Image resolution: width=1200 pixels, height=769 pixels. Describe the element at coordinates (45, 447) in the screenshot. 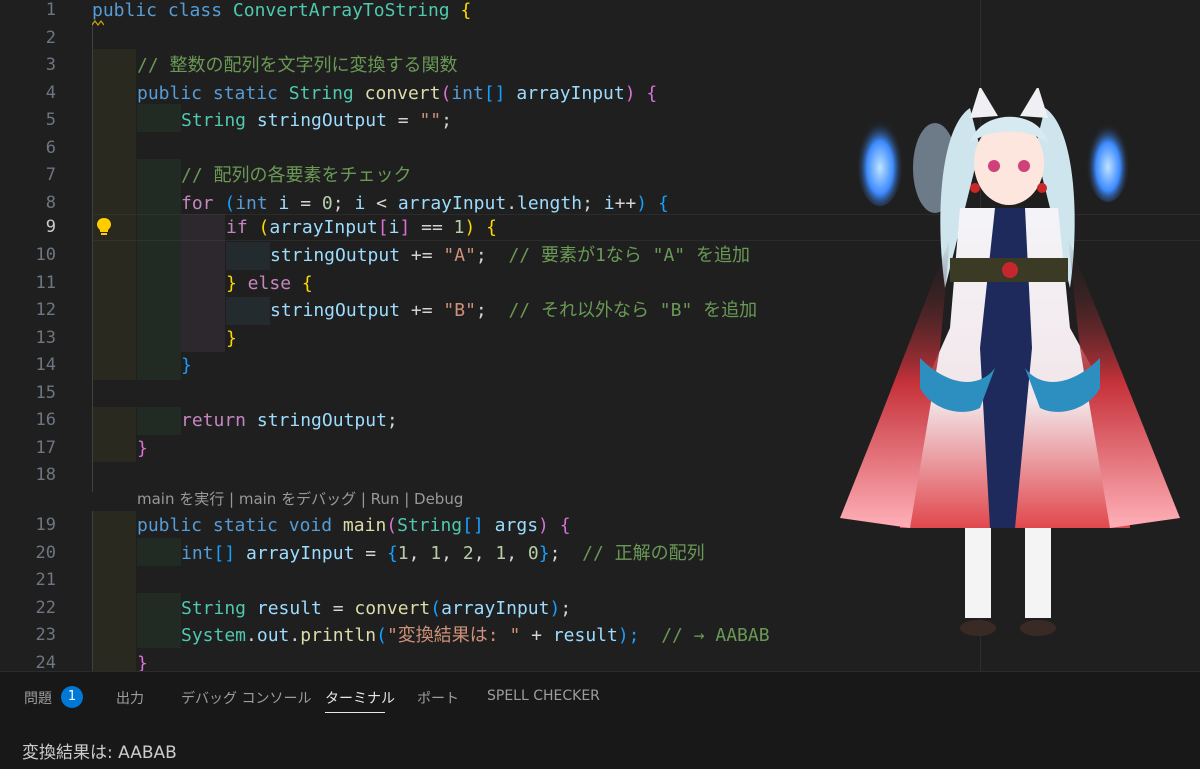

I see `line-number: 17` at that location.